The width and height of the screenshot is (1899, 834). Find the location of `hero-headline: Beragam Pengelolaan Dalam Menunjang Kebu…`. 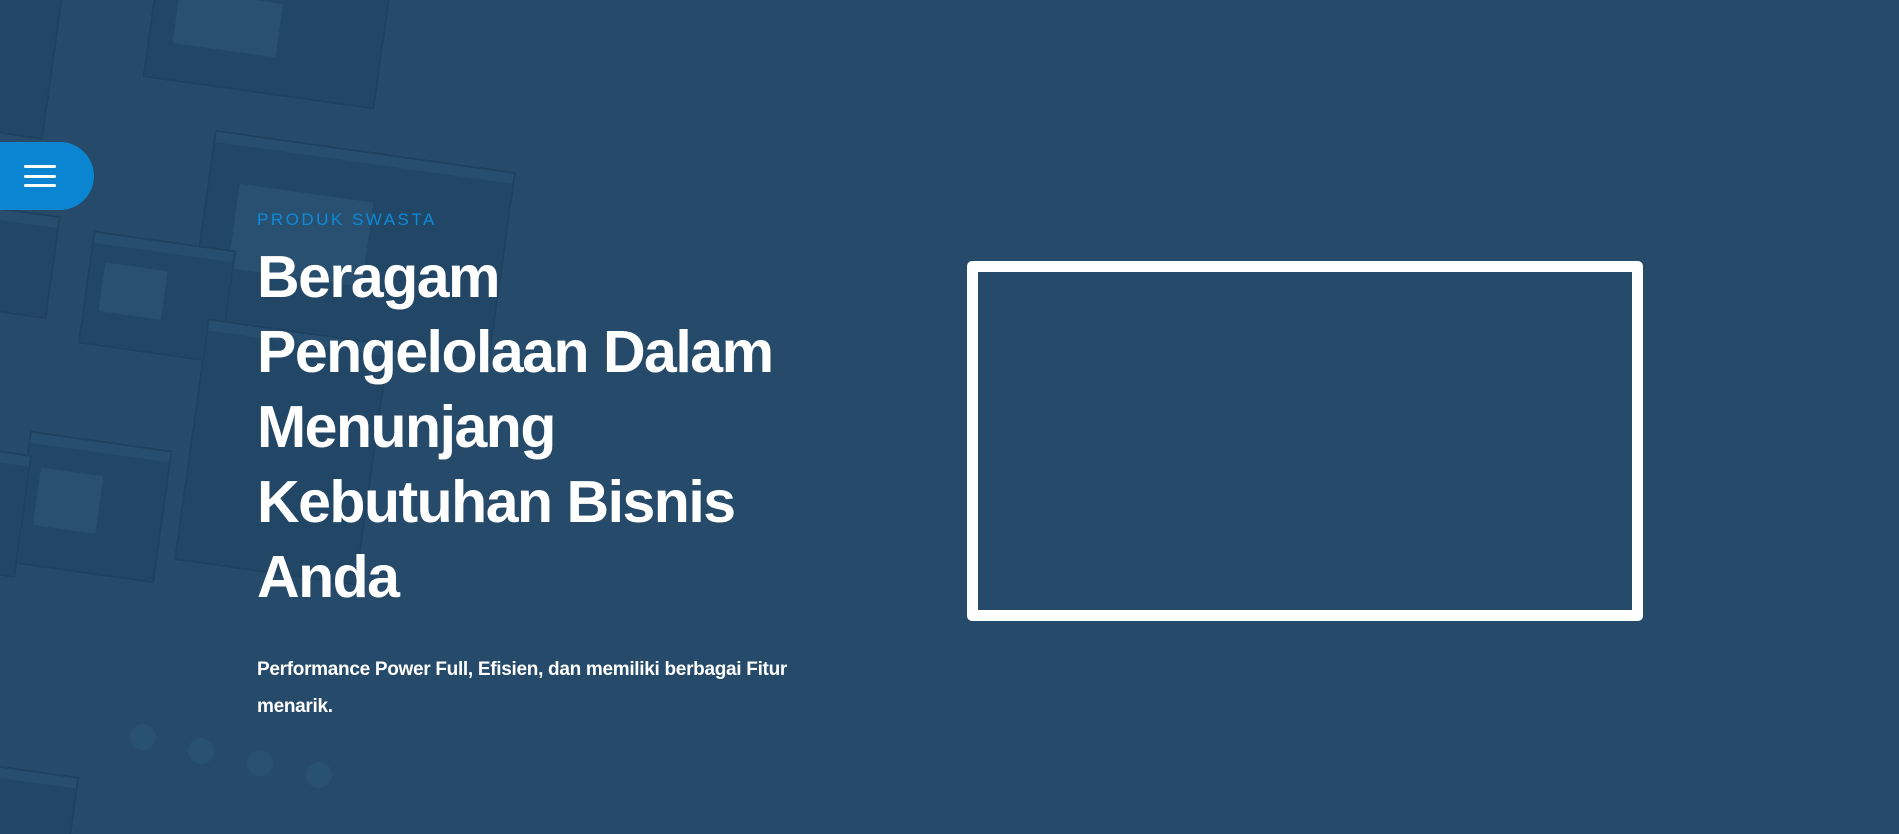

hero-headline: Beragam Pengelolaan Dalam Menunjang Kebu… is located at coordinates (515, 427).